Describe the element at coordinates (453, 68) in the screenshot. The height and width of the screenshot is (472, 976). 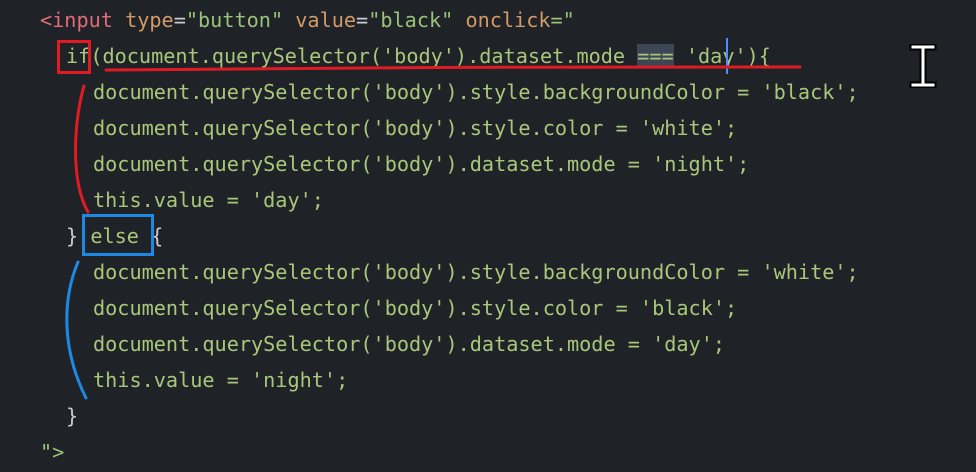
I see `red-underline` at that location.